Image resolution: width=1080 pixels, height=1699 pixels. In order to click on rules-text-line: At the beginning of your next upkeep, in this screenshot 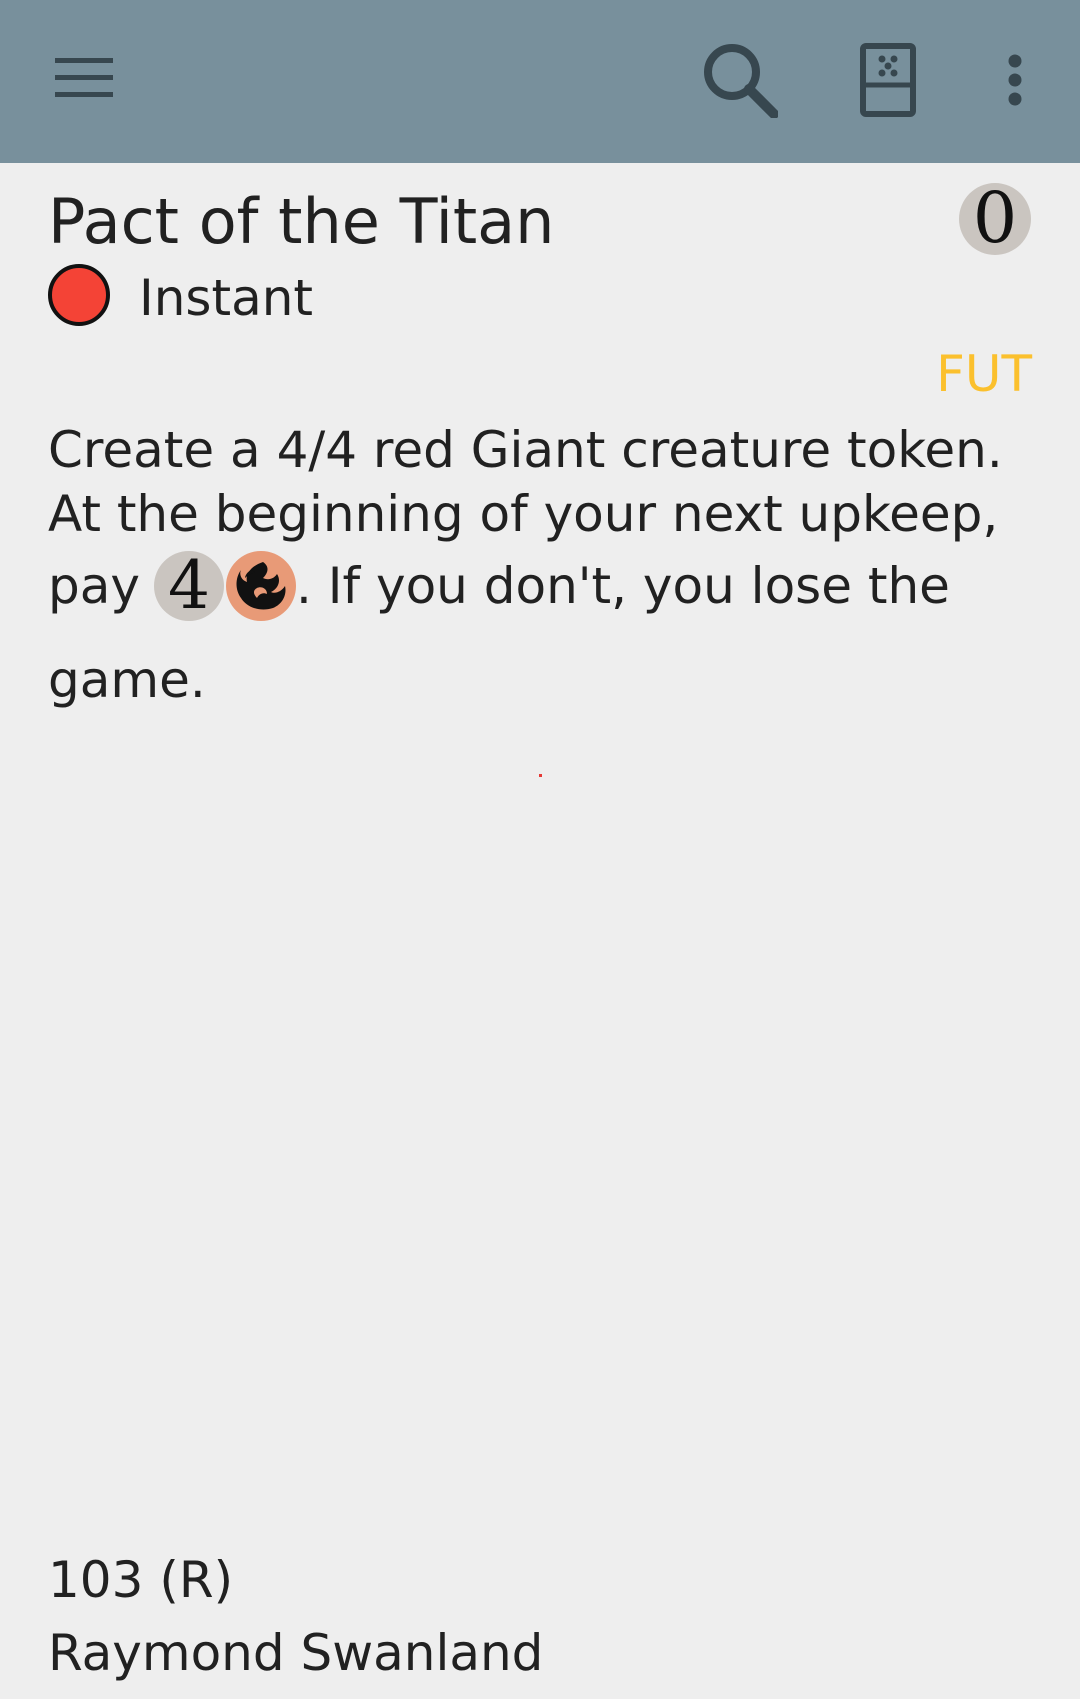, I will do `click(523, 514)`.